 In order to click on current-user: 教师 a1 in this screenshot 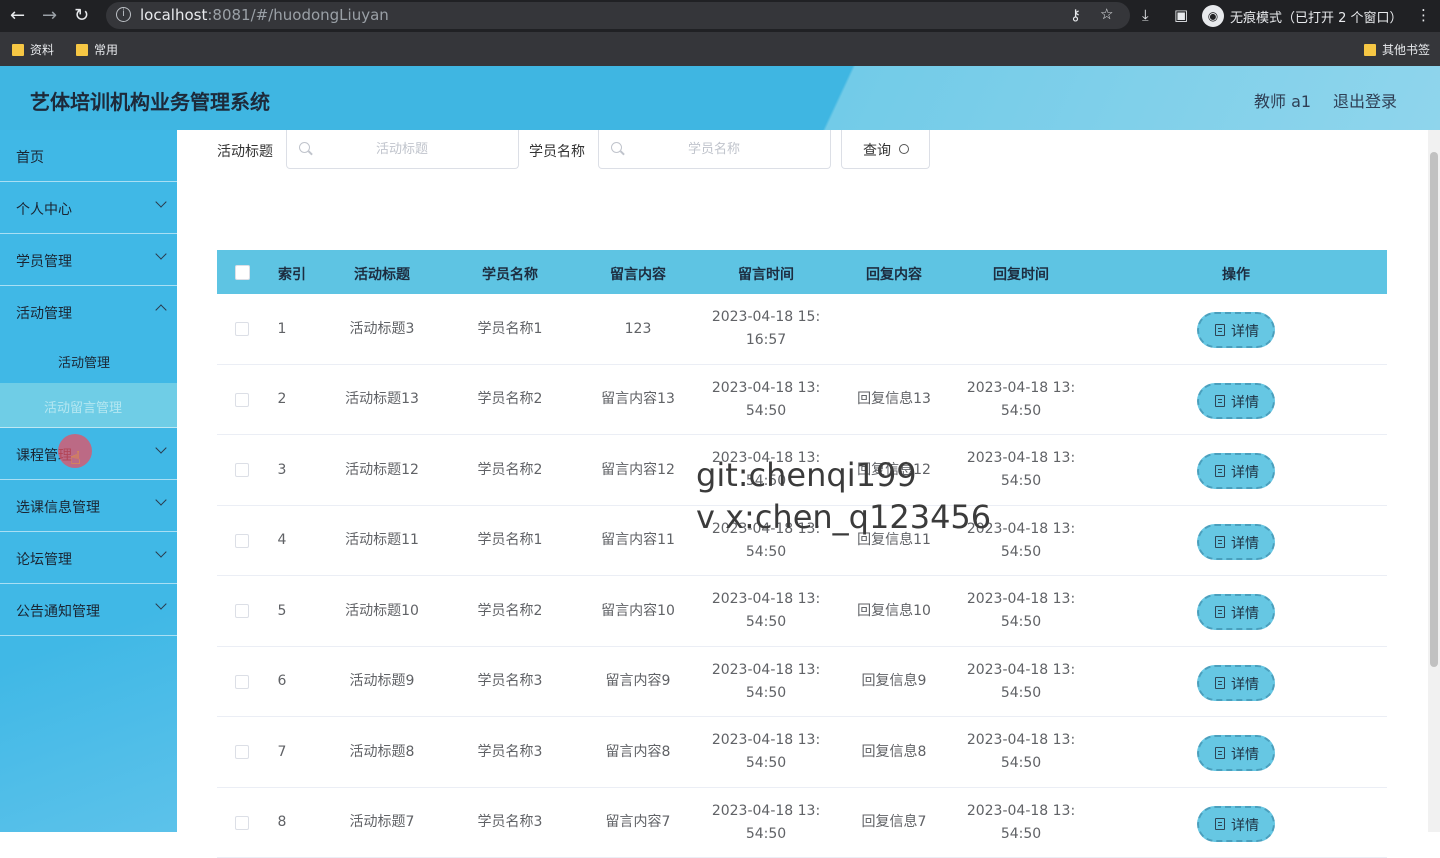, I will do `click(1282, 100)`.